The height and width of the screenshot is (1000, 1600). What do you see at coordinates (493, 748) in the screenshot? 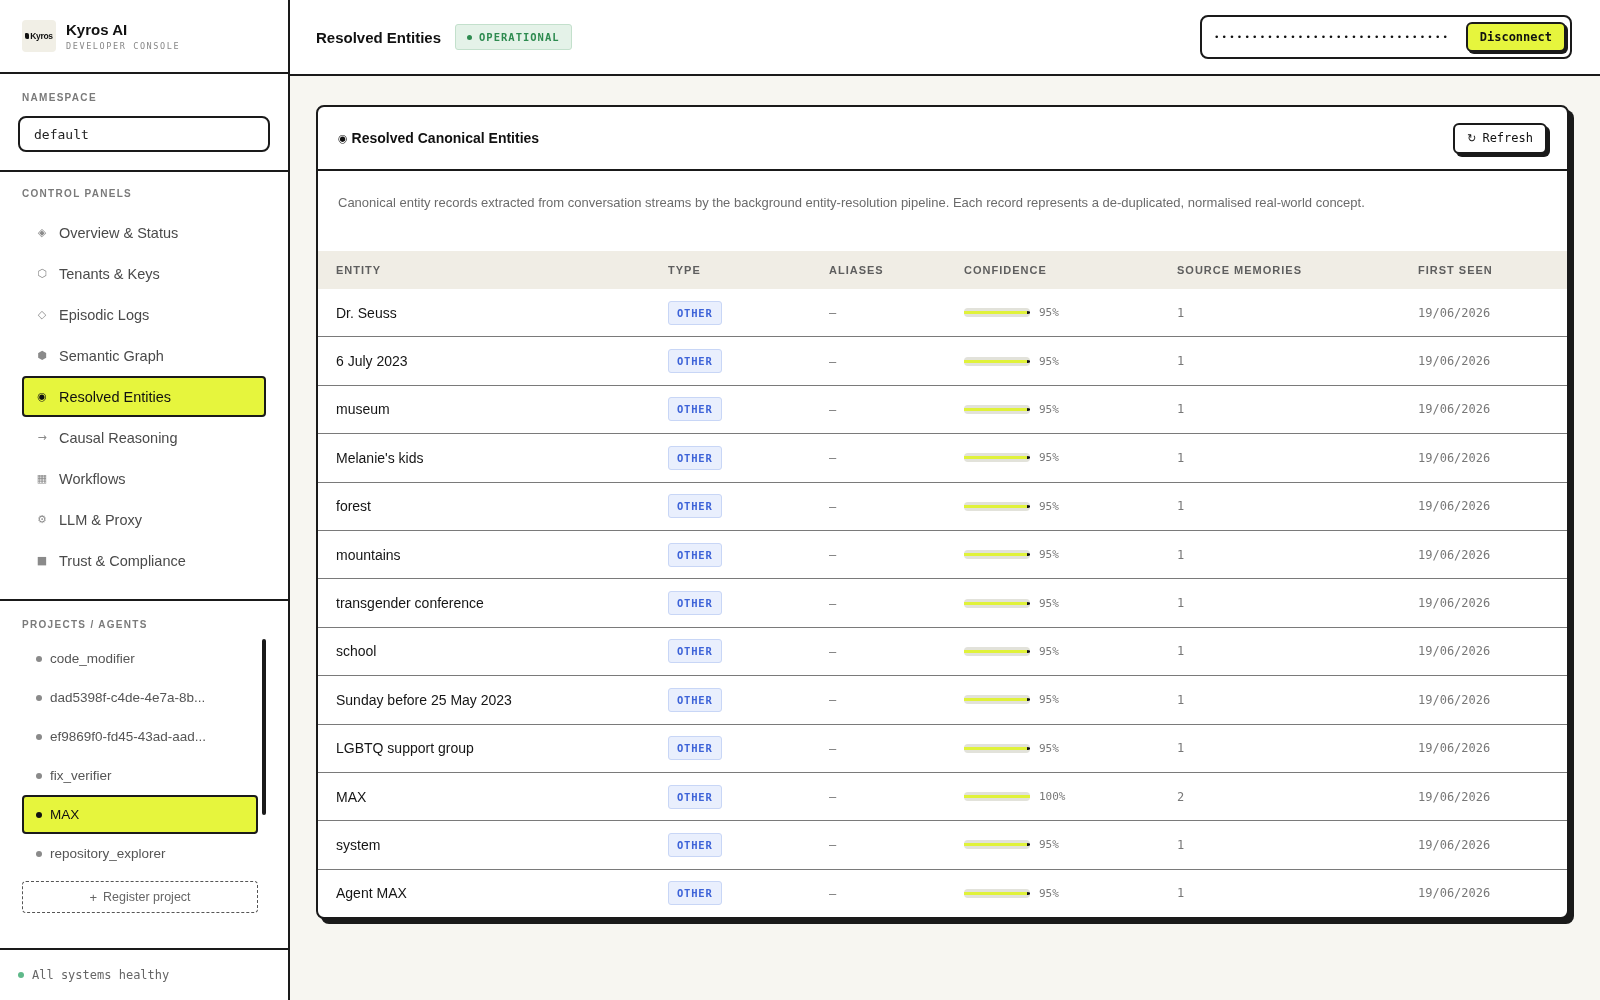
I see `entity-cell: LGBTQ support group` at bounding box center [493, 748].